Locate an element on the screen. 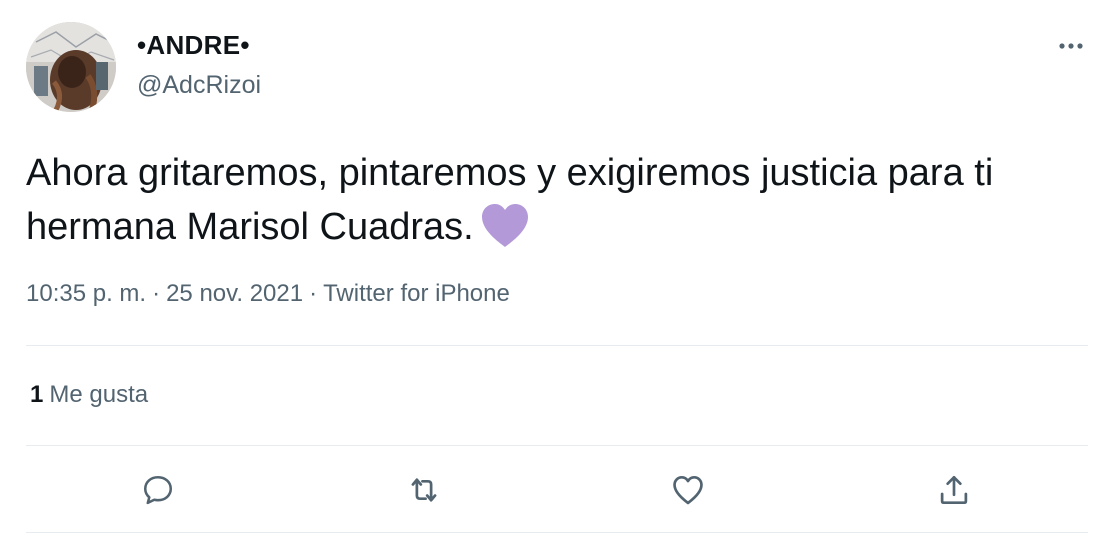  reply-button is located at coordinates (158, 490).